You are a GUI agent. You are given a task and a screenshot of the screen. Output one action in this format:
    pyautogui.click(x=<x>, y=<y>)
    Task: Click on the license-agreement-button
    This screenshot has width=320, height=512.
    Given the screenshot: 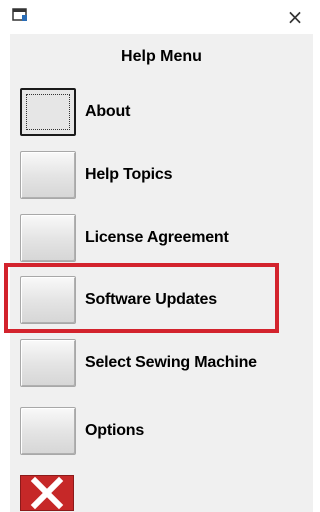 What is the action you would take?
    pyautogui.click(x=48, y=238)
    